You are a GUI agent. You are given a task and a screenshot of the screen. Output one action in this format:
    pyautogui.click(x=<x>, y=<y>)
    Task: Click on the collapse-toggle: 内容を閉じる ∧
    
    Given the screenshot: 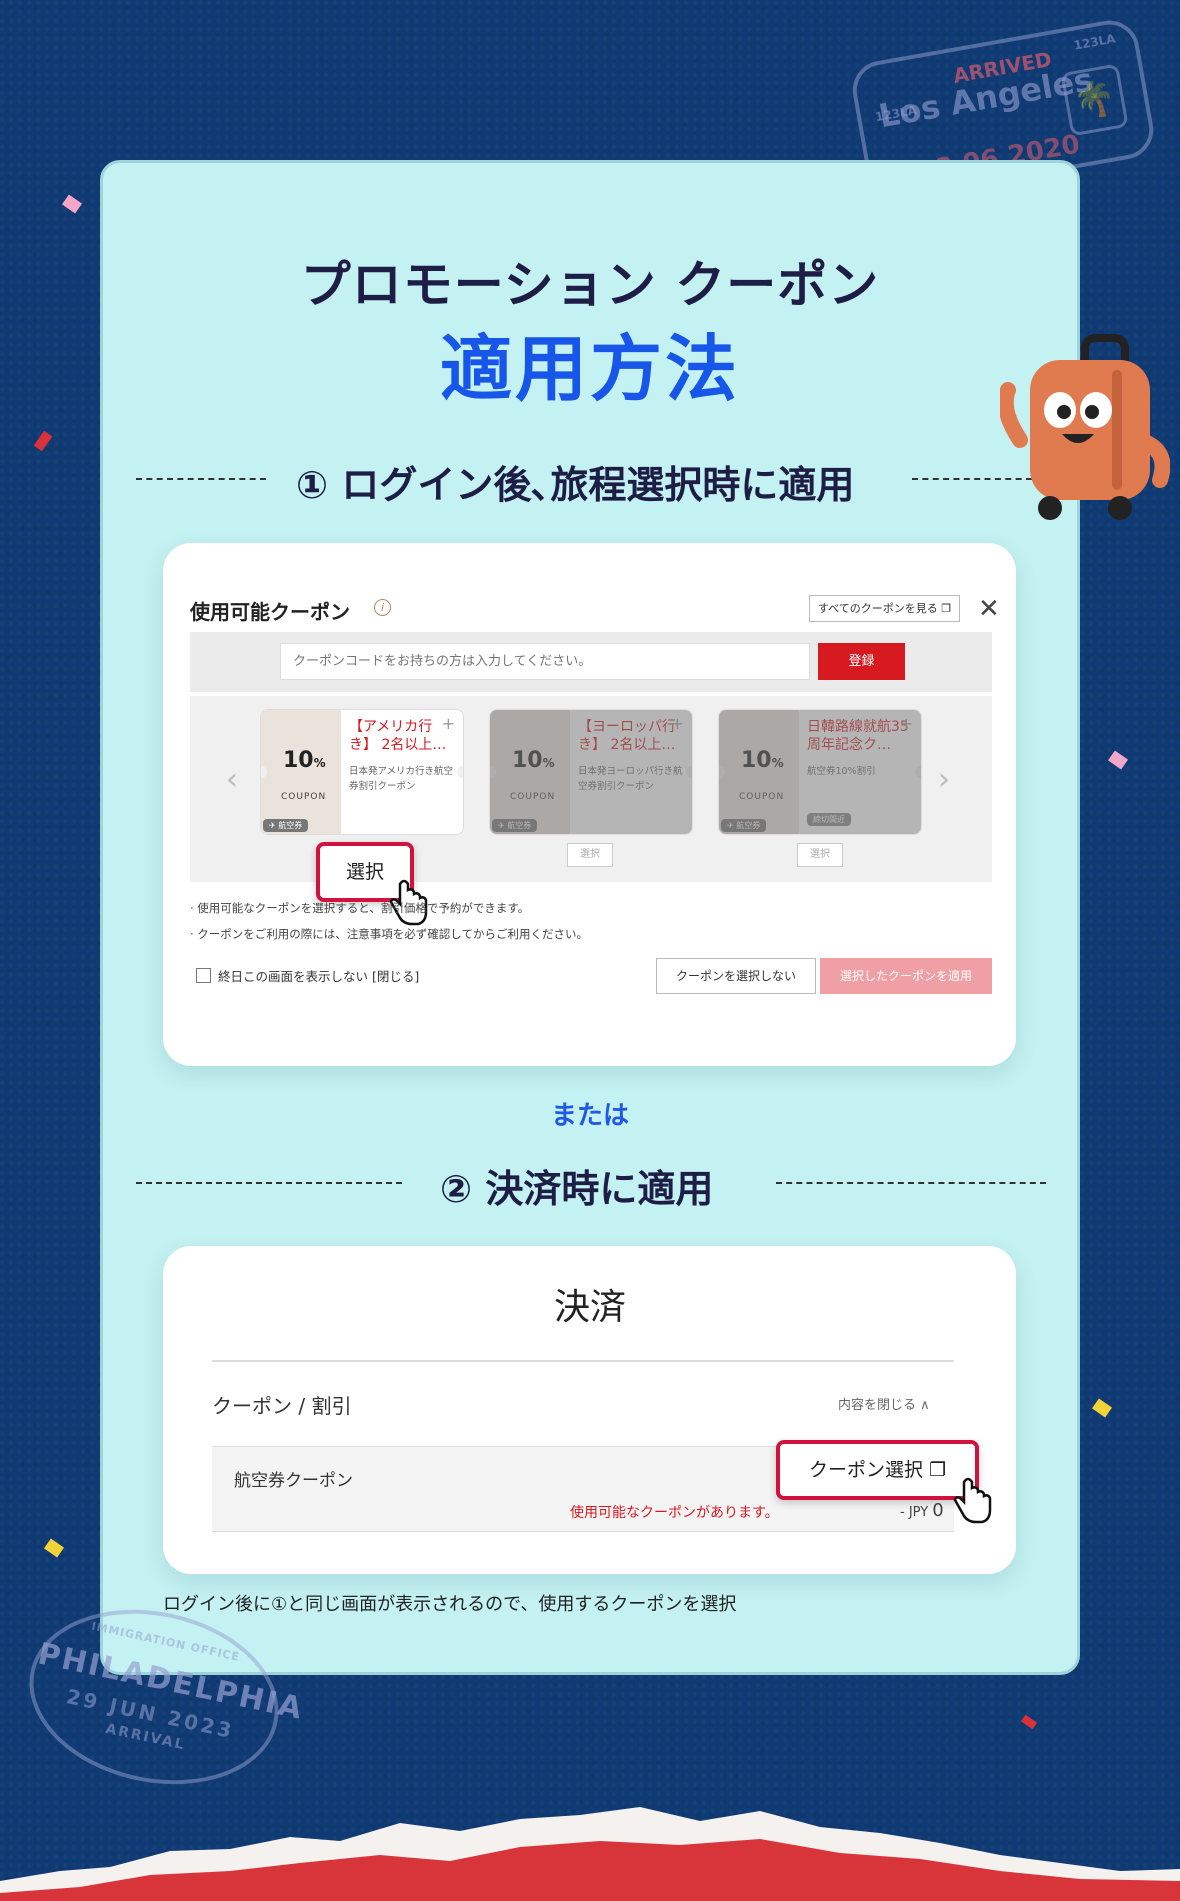 What is the action you would take?
    pyautogui.click(x=884, y=1403)
    